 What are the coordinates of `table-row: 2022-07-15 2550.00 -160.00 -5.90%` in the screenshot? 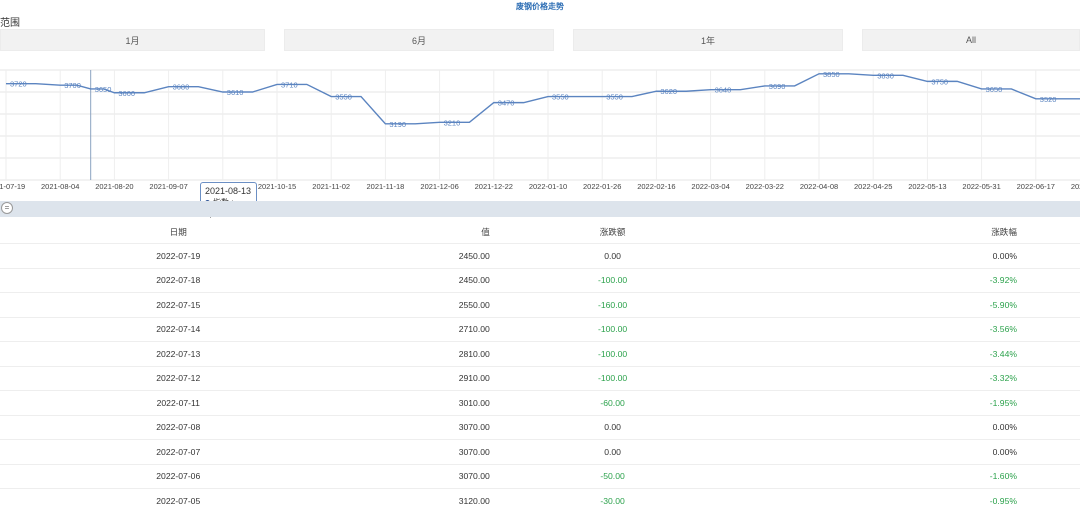 It's located at (540, 304).